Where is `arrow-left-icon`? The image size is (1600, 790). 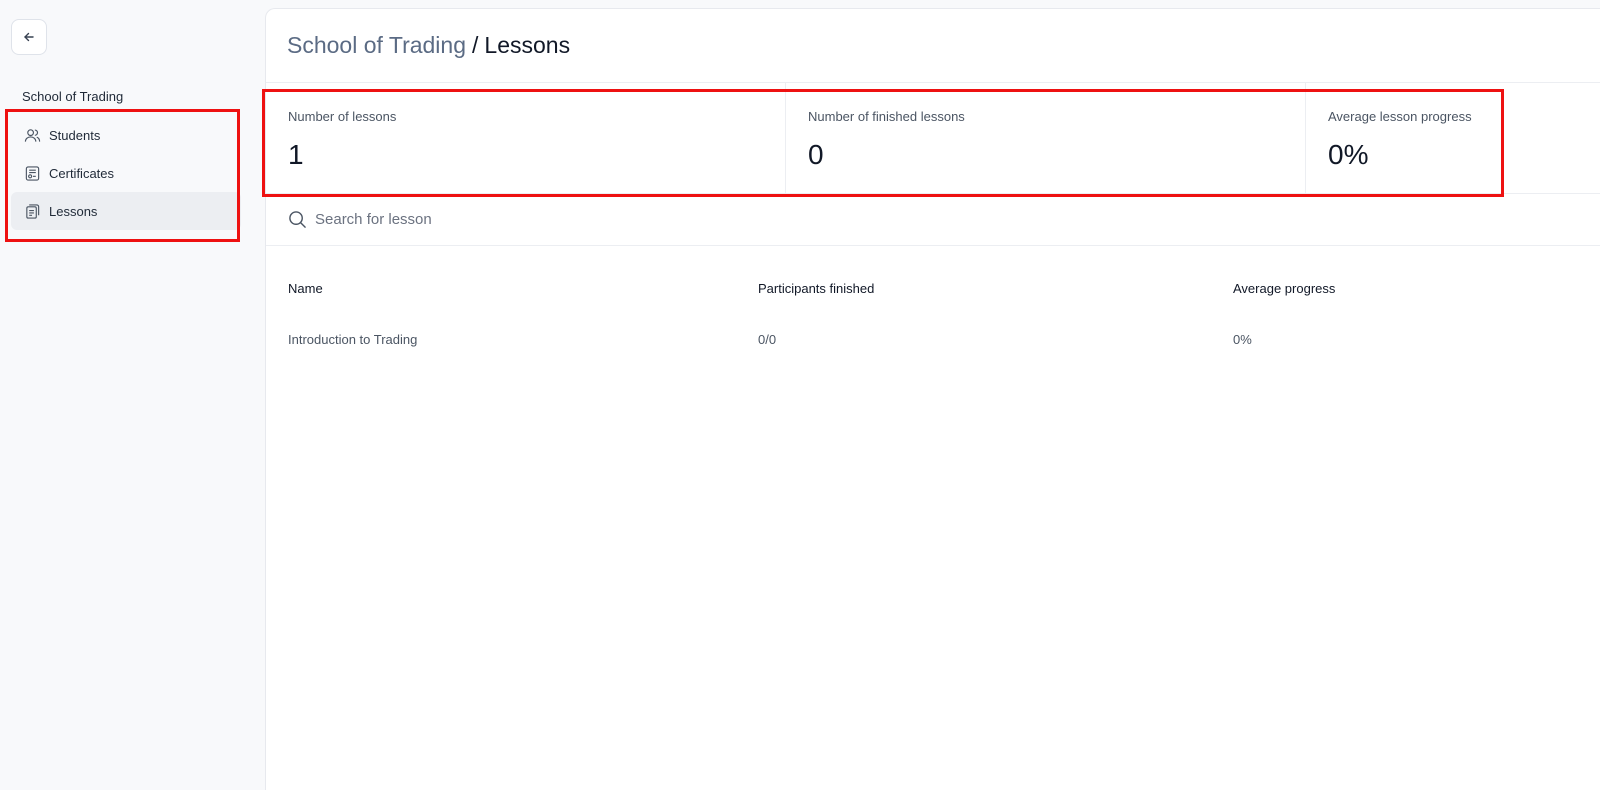 arrow-left-icon is located at coordinates (29, 37).